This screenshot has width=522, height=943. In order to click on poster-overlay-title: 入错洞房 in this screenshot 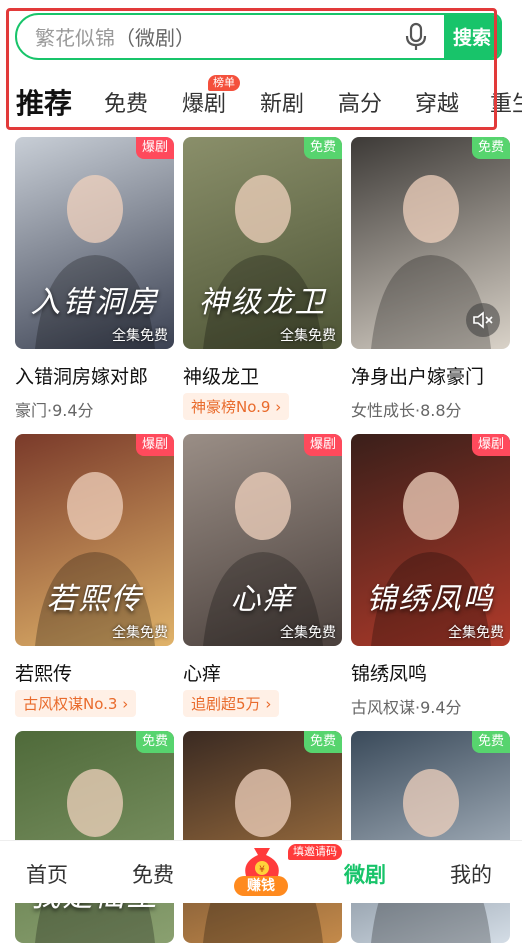, I will do `click(94, 302)`.